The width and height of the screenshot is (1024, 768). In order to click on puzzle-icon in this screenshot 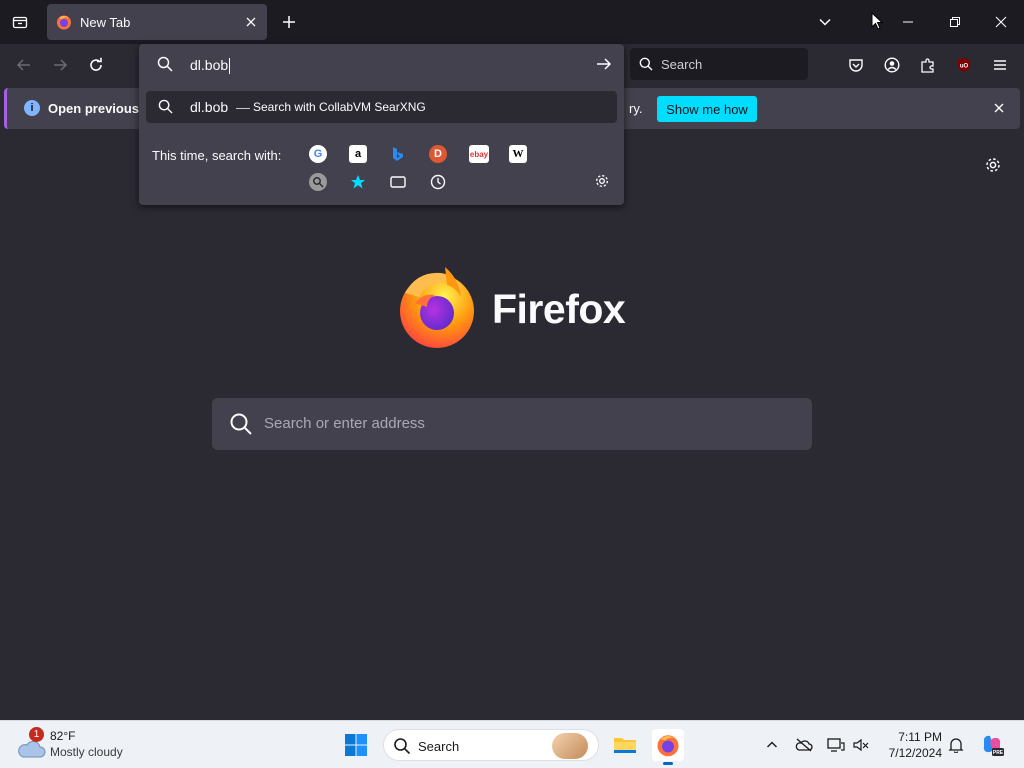, I will do `click(927, 65)`.